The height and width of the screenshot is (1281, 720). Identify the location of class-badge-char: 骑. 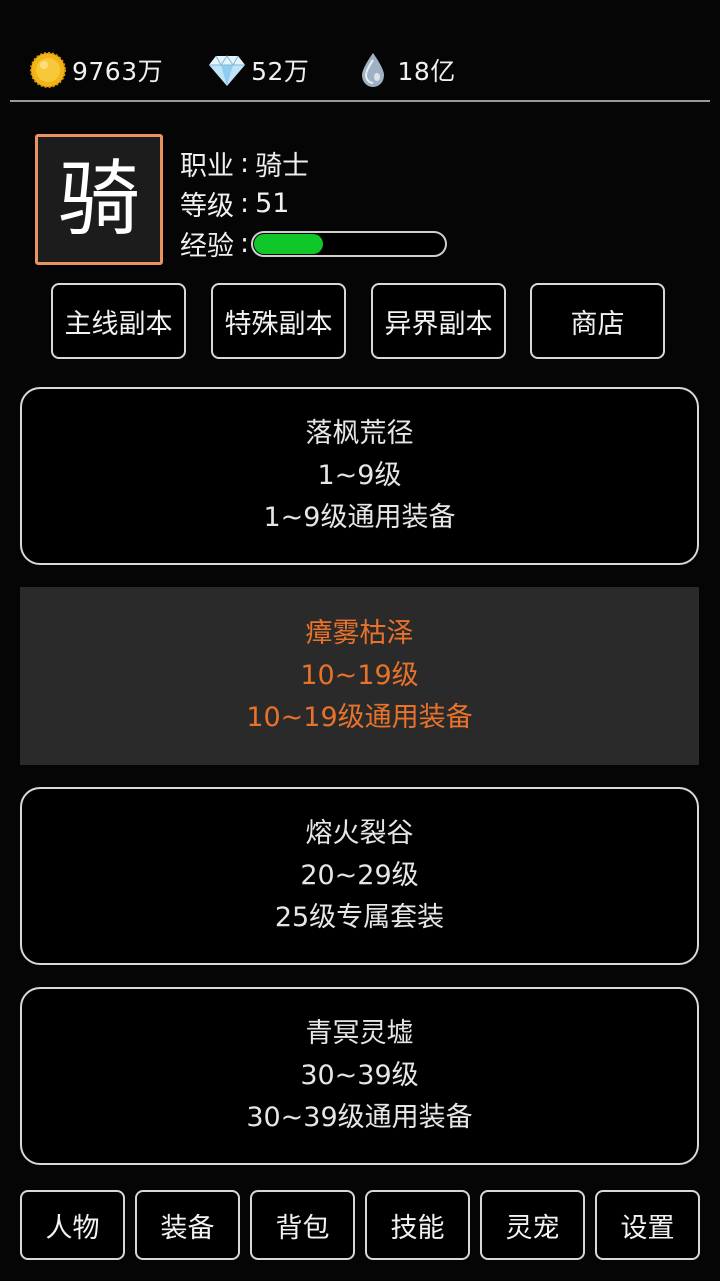
(98, 199).